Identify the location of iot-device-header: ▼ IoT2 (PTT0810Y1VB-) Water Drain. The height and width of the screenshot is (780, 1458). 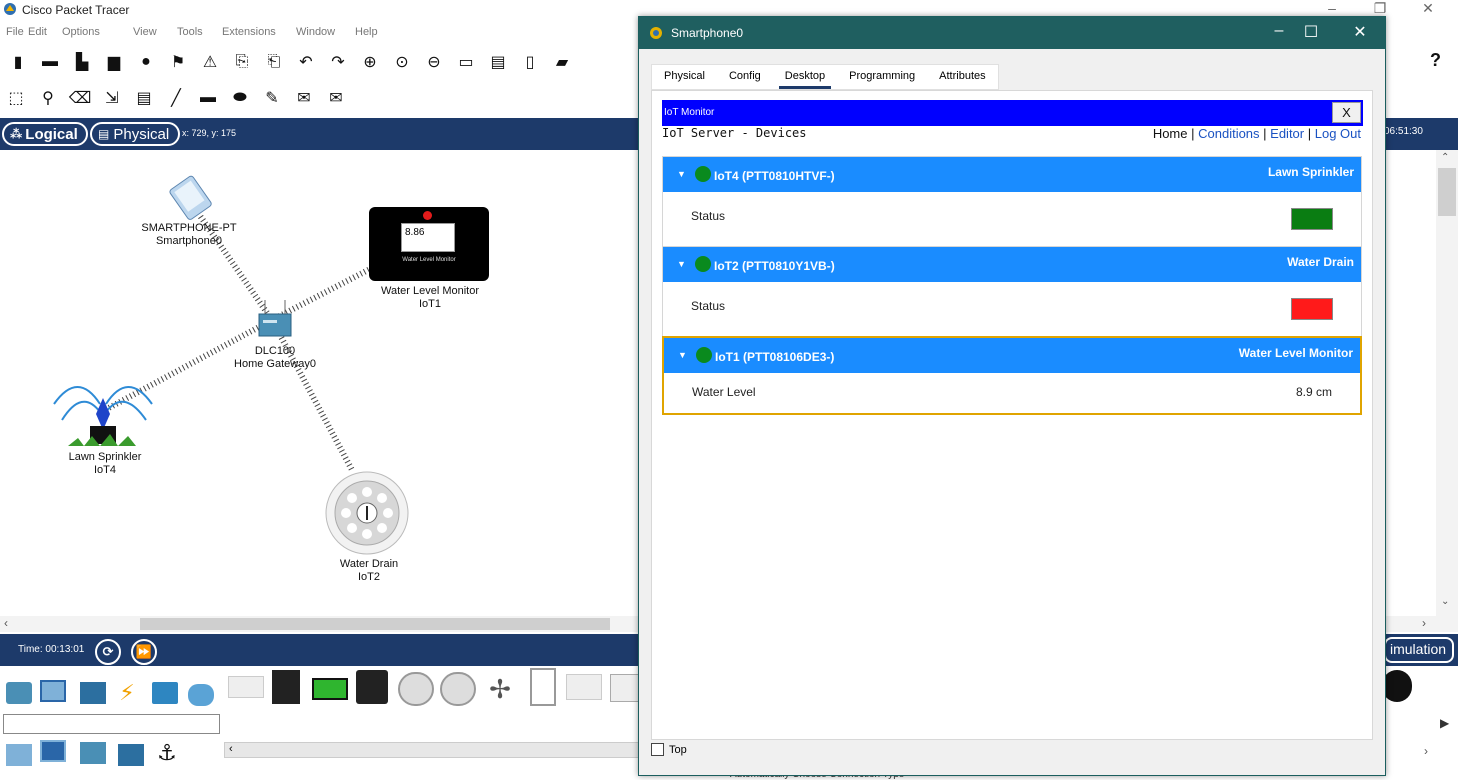
(1012, 264).